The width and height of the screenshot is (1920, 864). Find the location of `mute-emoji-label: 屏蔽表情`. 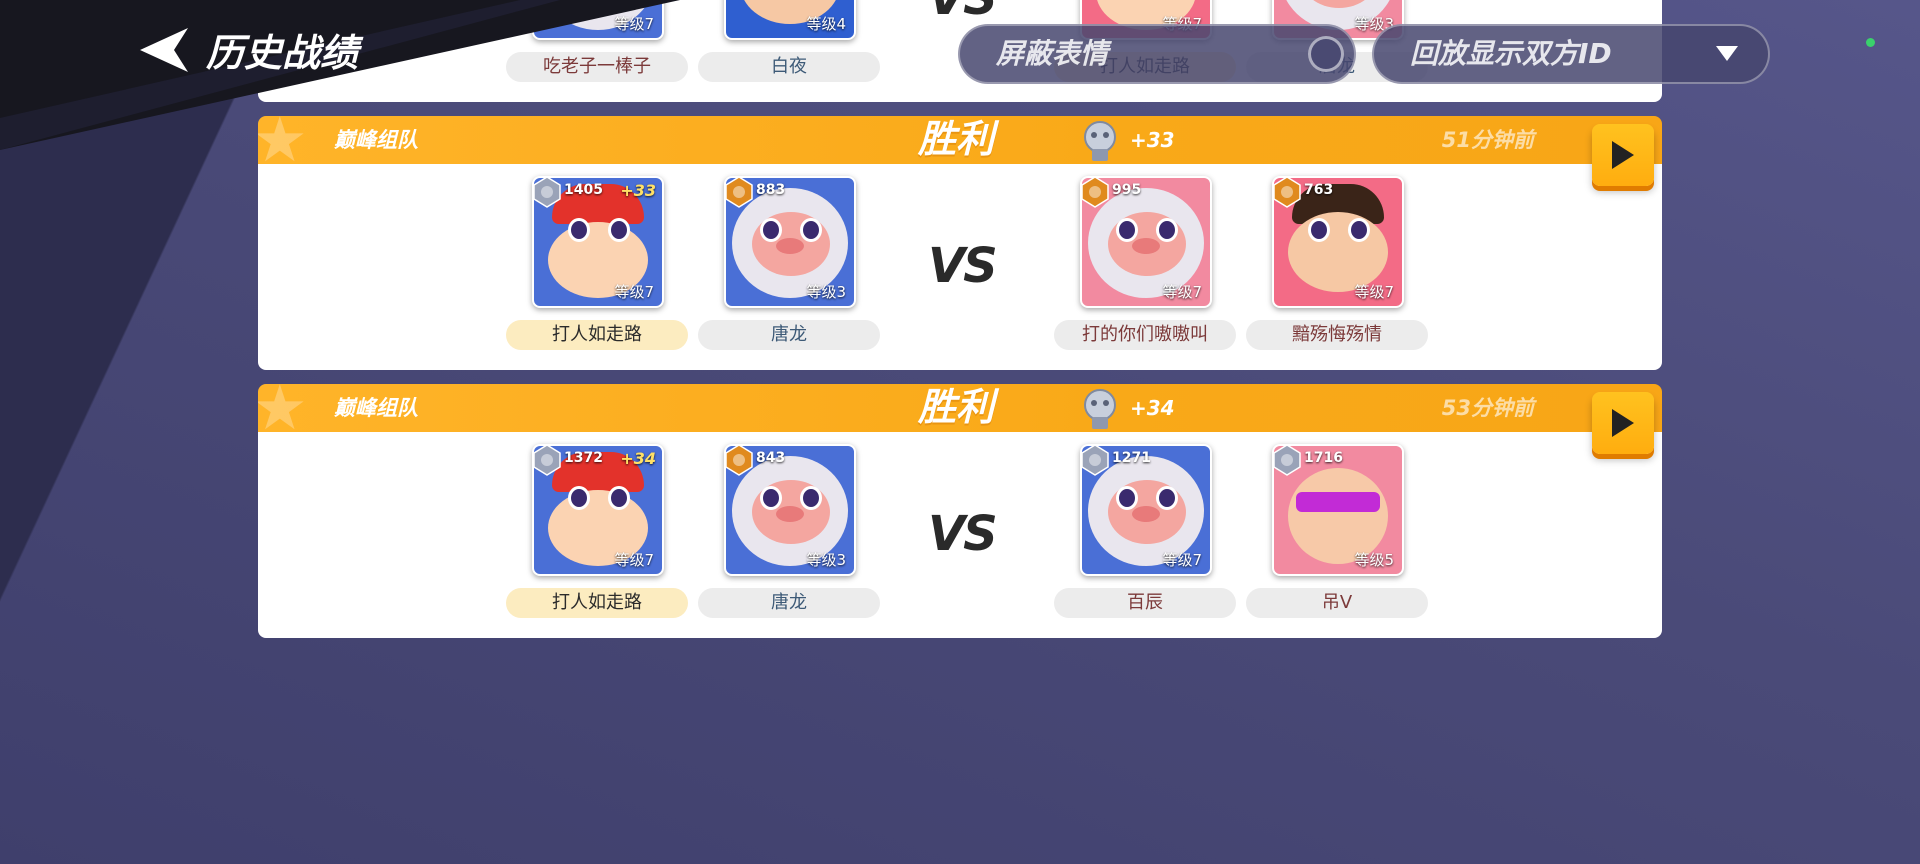

mute-emoji-label: 屏蔽表情 is located at coordinates (1052, 53).